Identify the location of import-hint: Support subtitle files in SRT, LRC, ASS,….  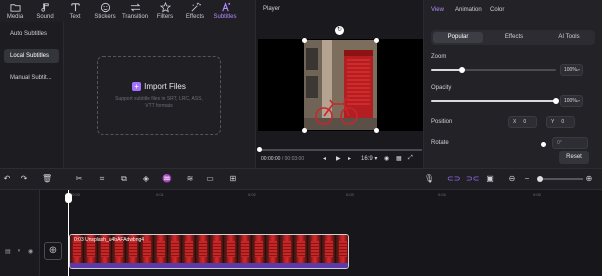
(159, 102).